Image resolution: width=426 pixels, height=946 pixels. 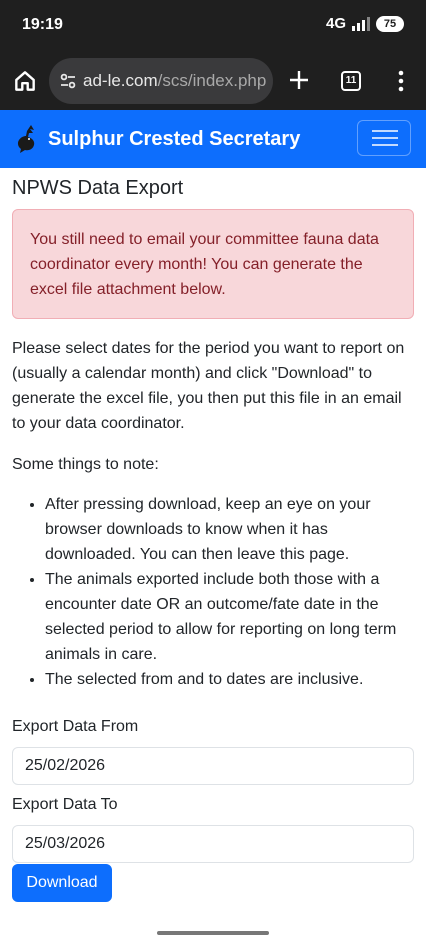 I want to click on notes-heading: Some things to note:, so click(x=85, y=464).